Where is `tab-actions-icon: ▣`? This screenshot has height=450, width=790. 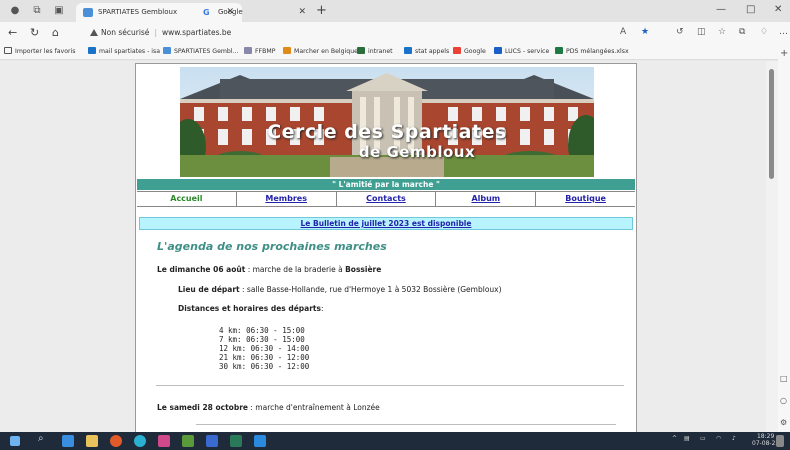 tab-actions-icon: ▣ is located at coordinates (59, 11).